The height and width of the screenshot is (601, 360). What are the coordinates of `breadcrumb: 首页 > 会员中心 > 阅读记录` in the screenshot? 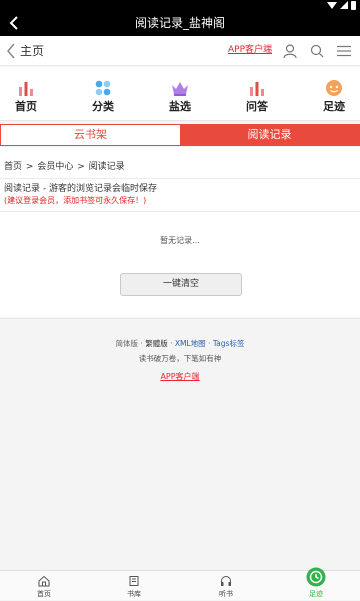 It's located at (64, 167).